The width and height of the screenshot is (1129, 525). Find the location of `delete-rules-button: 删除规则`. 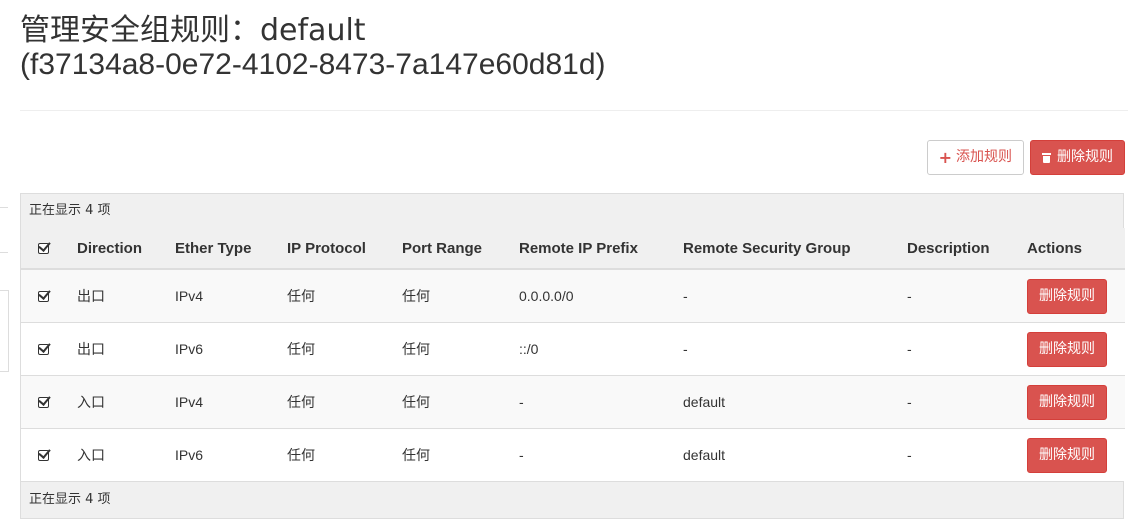

delete-rules-button: 删除规则 is located at coordinates (1077, 157).